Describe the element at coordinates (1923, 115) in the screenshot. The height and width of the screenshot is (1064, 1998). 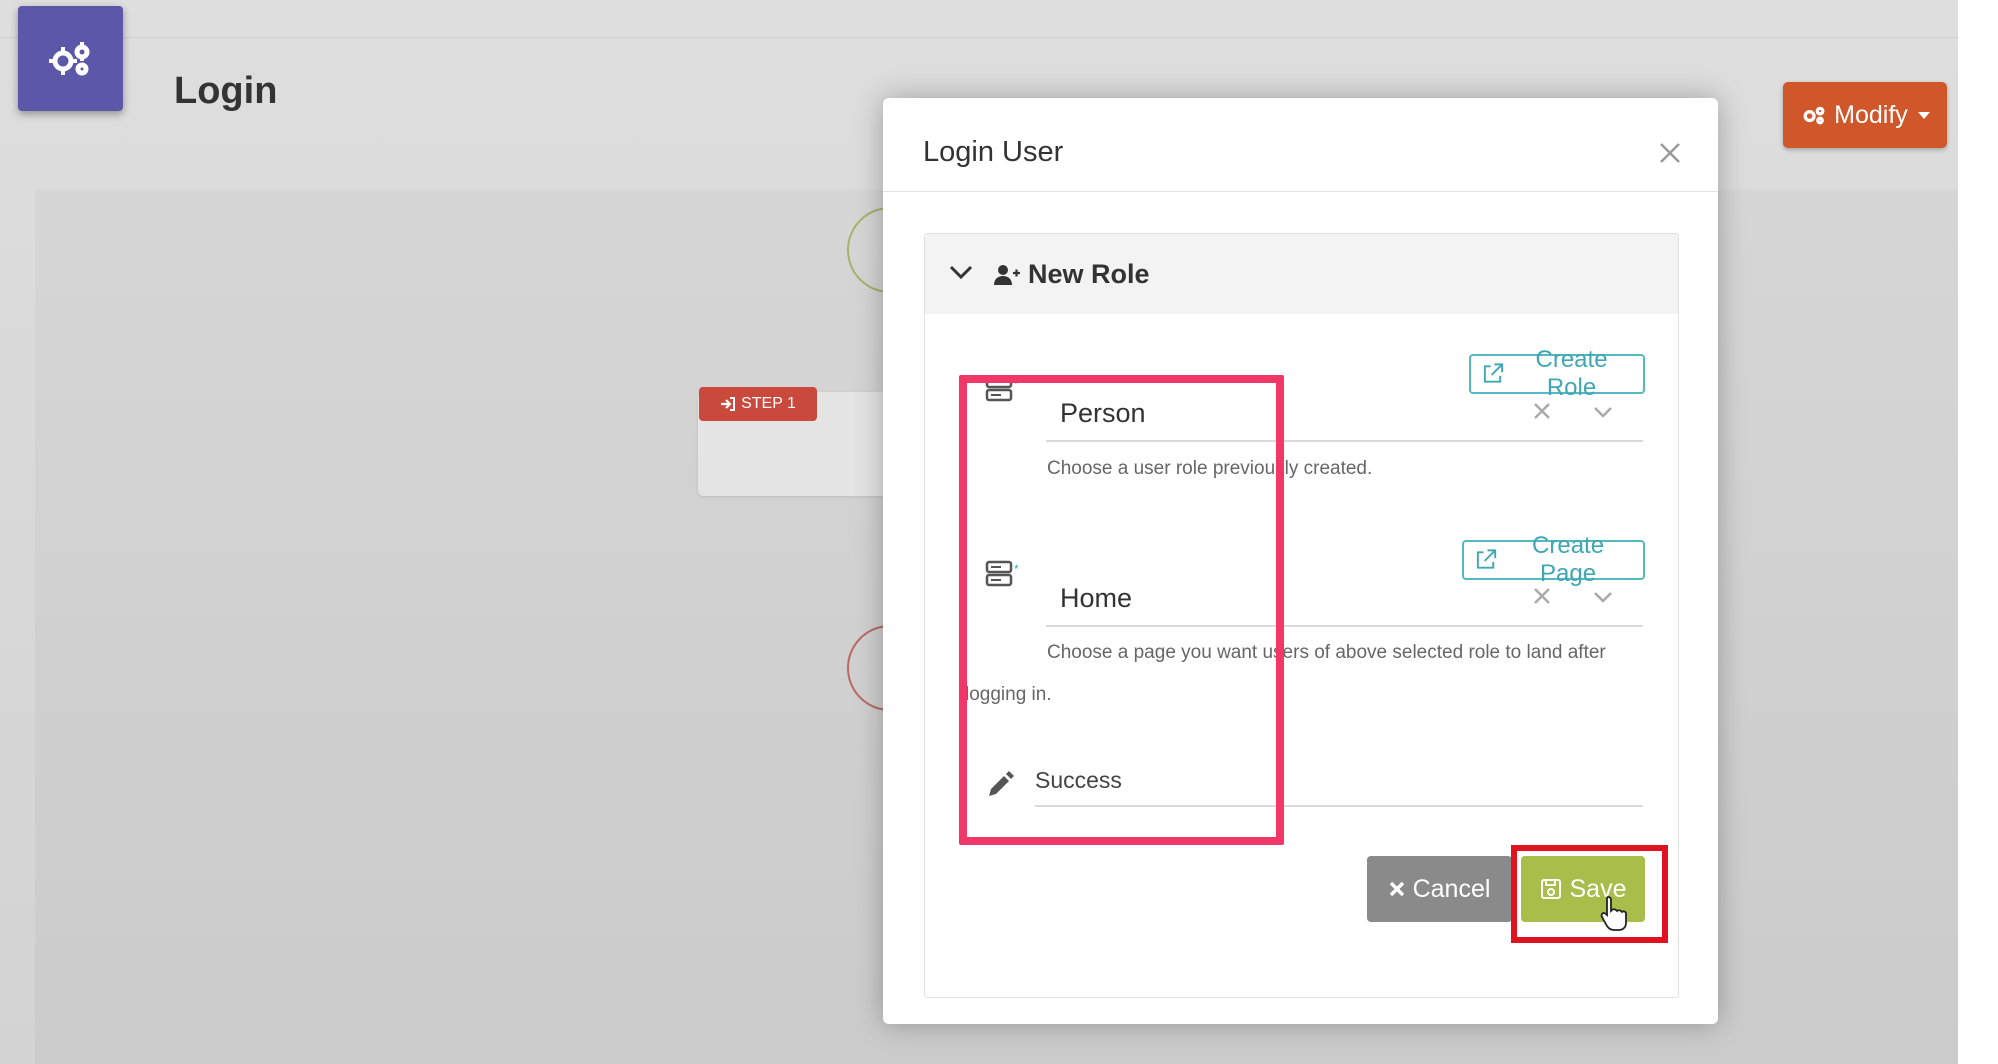
I see `caret-down-icon` at that location.